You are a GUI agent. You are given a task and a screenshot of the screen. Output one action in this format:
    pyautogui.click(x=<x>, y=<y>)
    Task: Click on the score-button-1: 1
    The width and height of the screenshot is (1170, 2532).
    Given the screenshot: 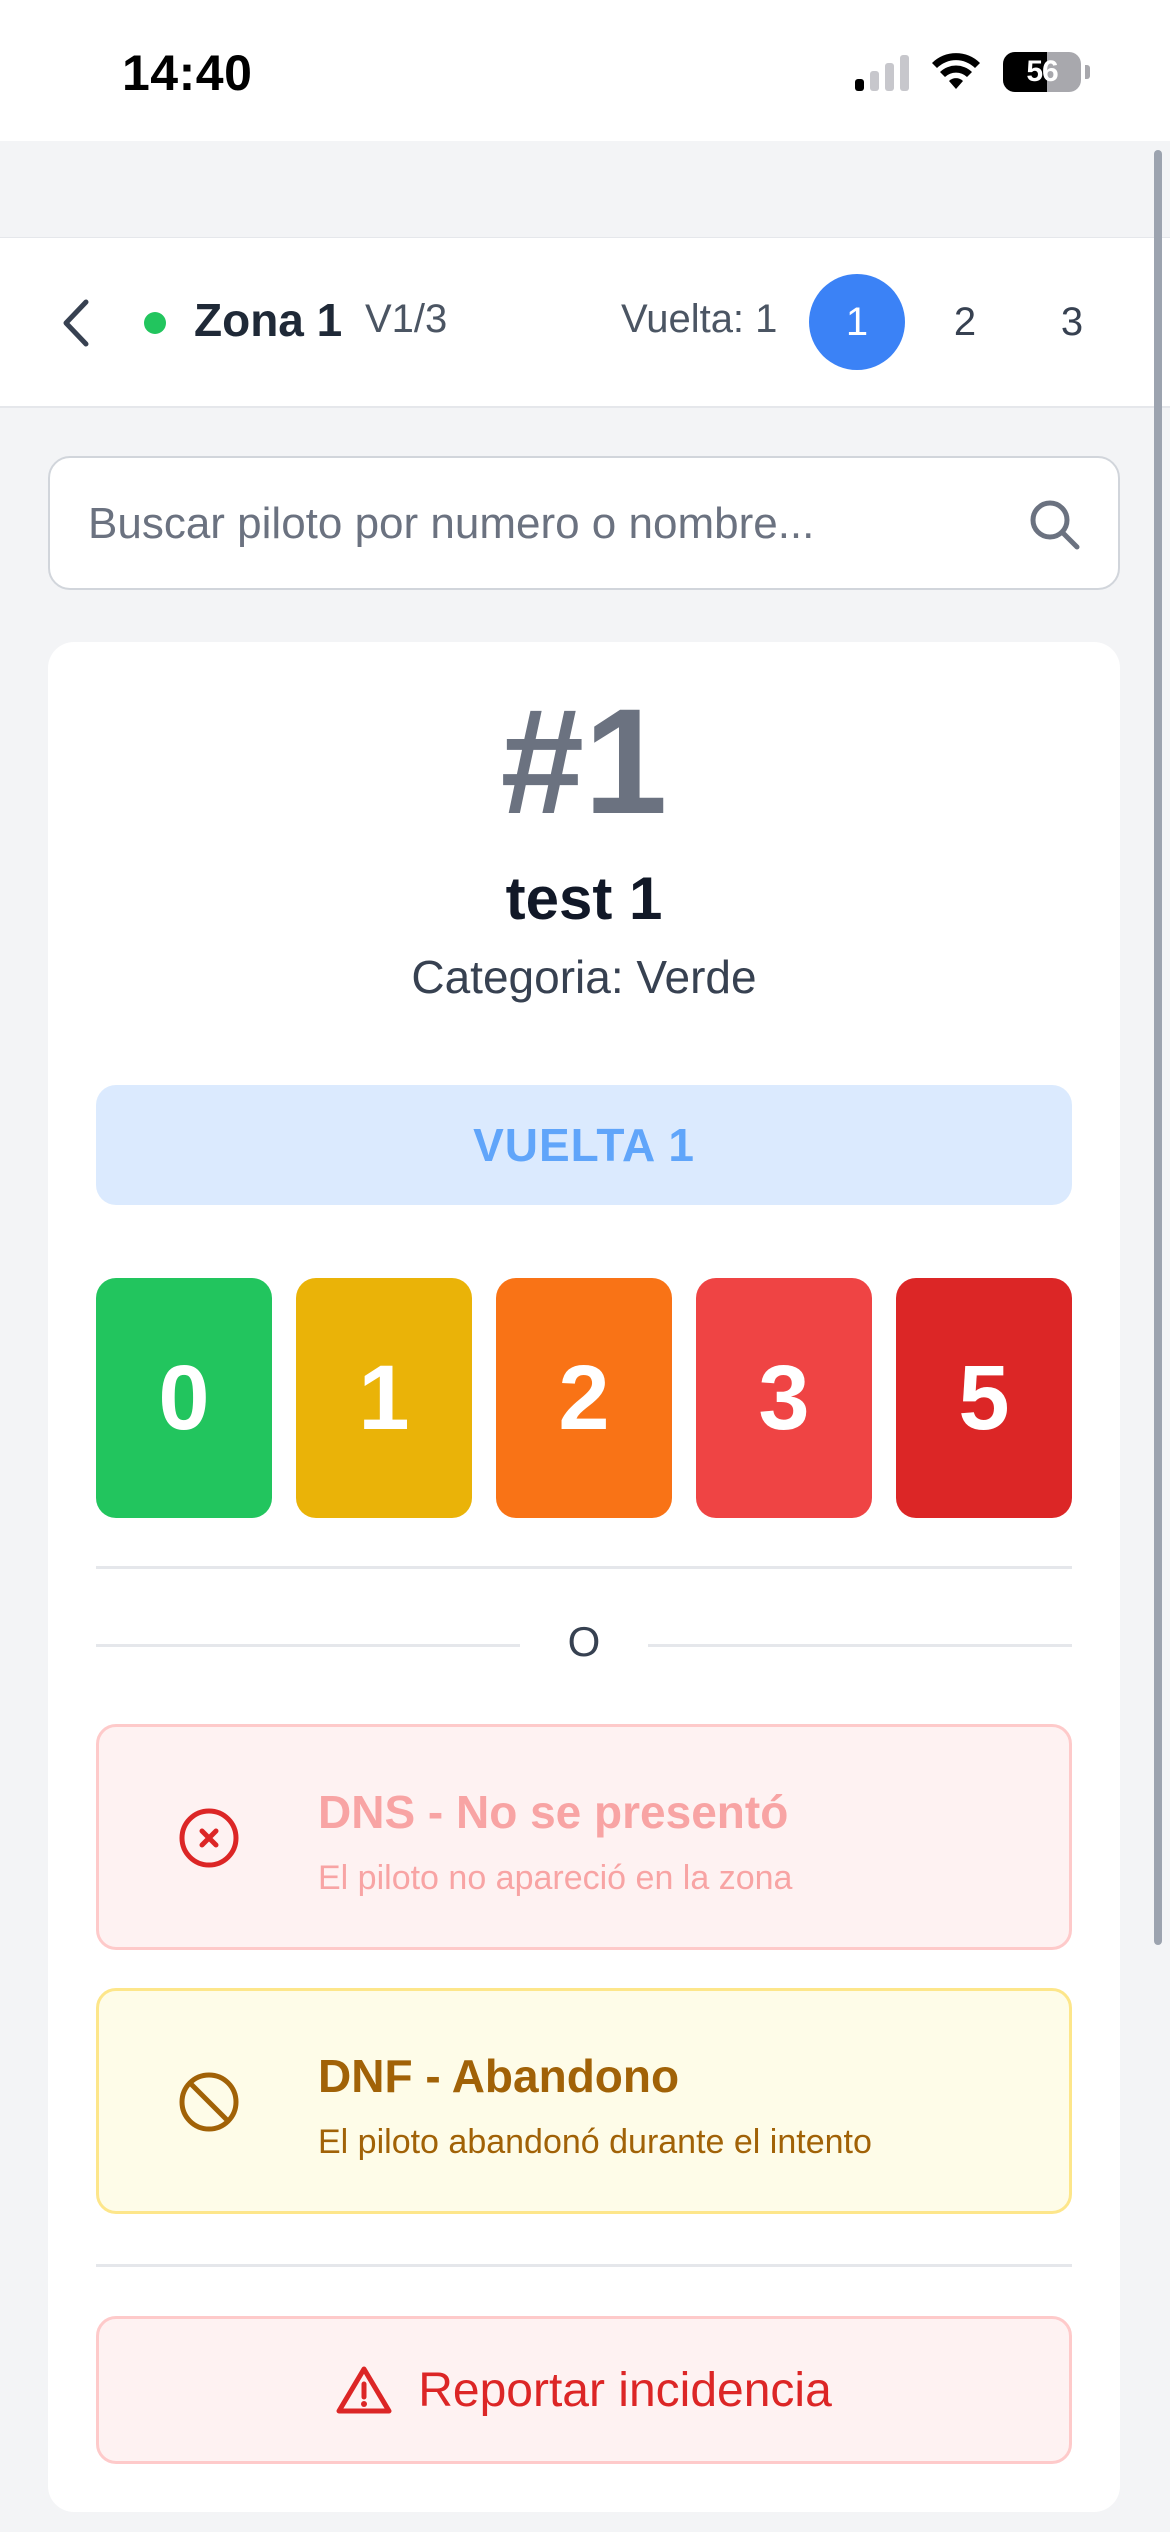 What is the action you would take?
    pyautogui.click(x=384, y=1398)
    